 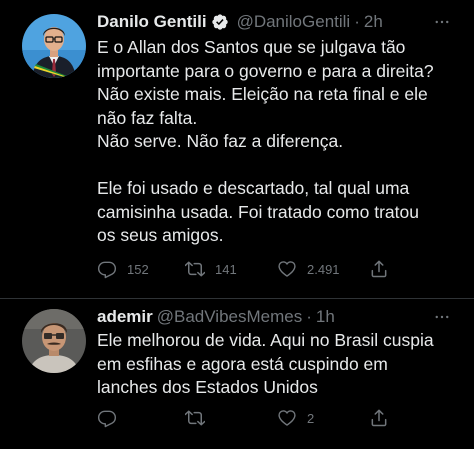 I want to click on reply-count: 152, so click(x=138, y=269).